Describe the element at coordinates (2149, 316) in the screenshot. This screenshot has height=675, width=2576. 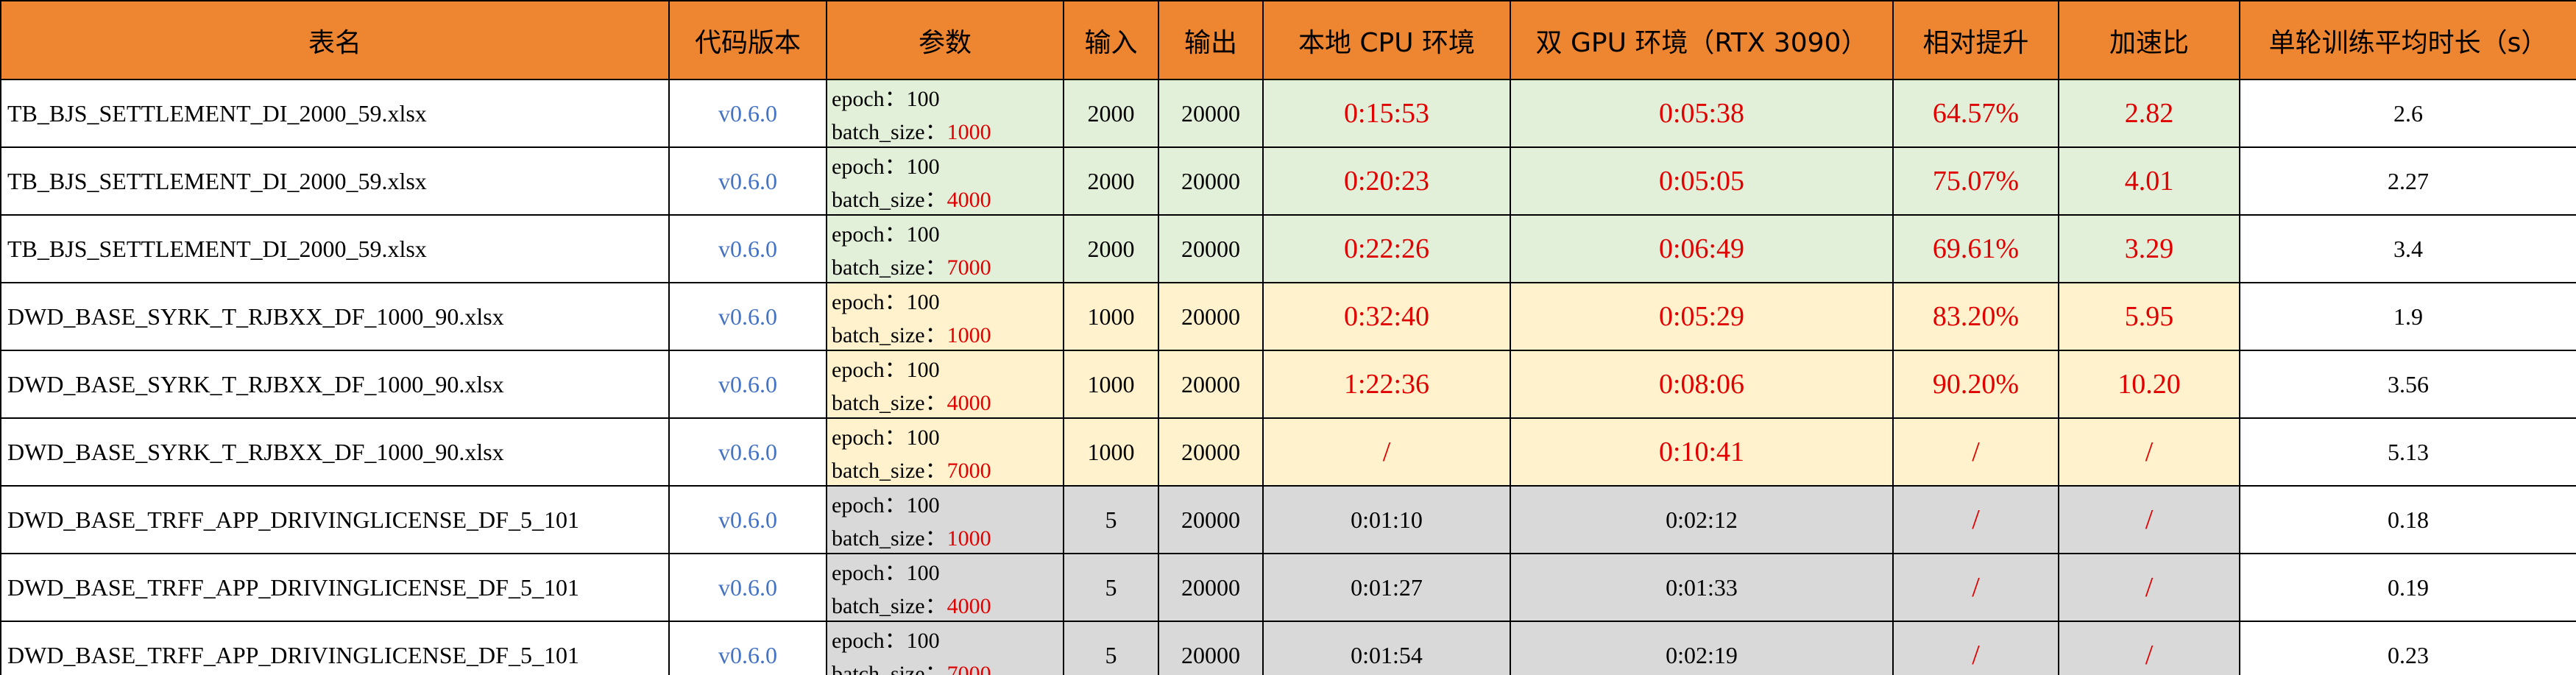
I see `cell-speedup: 5.95` at that location.